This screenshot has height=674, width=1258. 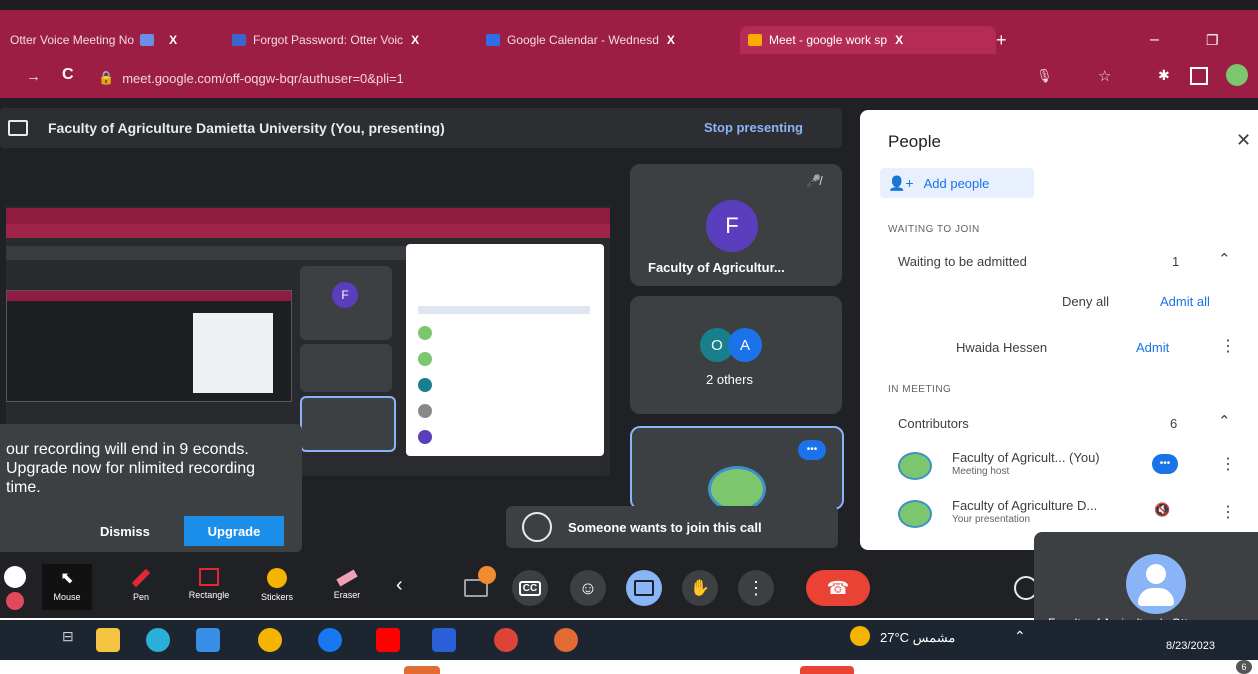 I want to click on file-explorer-icon, so click(x=108, y=640).